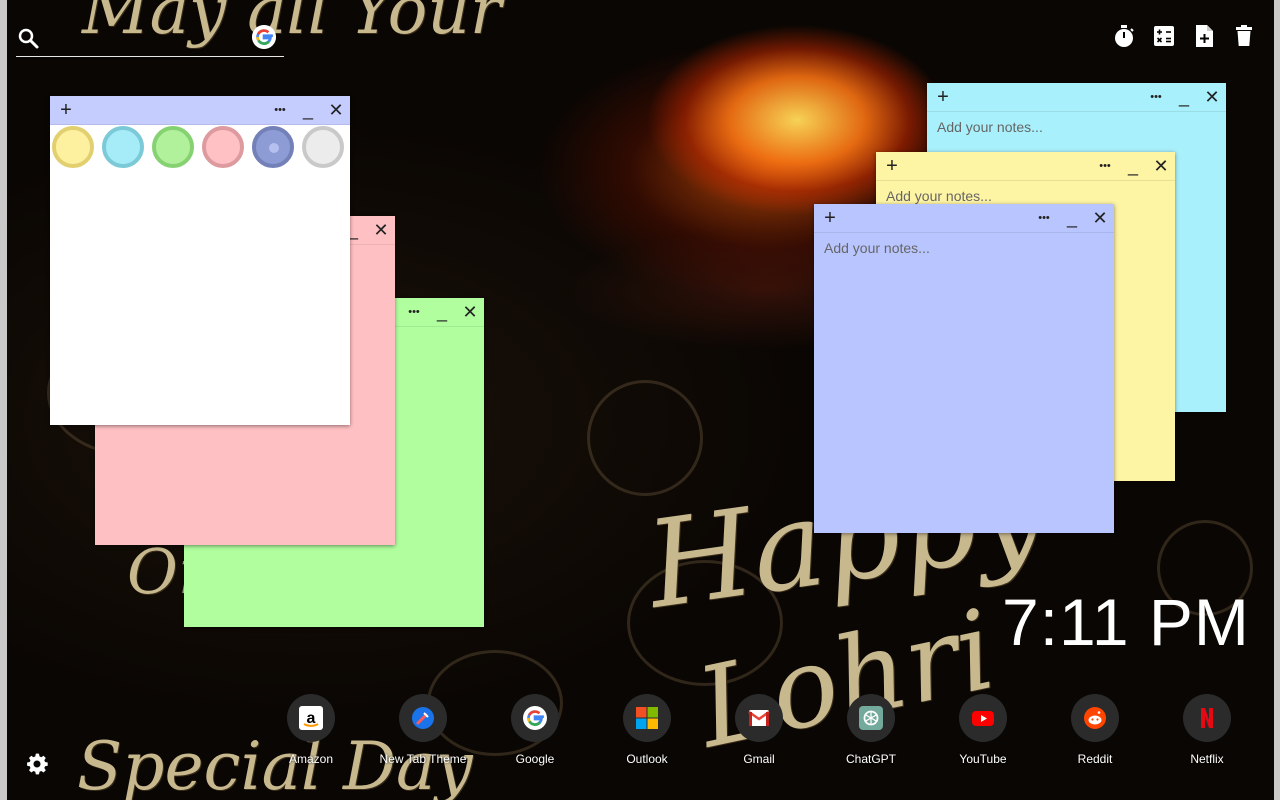  What do you see at coordinates (1095, 759) in the screenshot?
I see `shortcut-label: Reddit` at bounding box center [1095, 759].